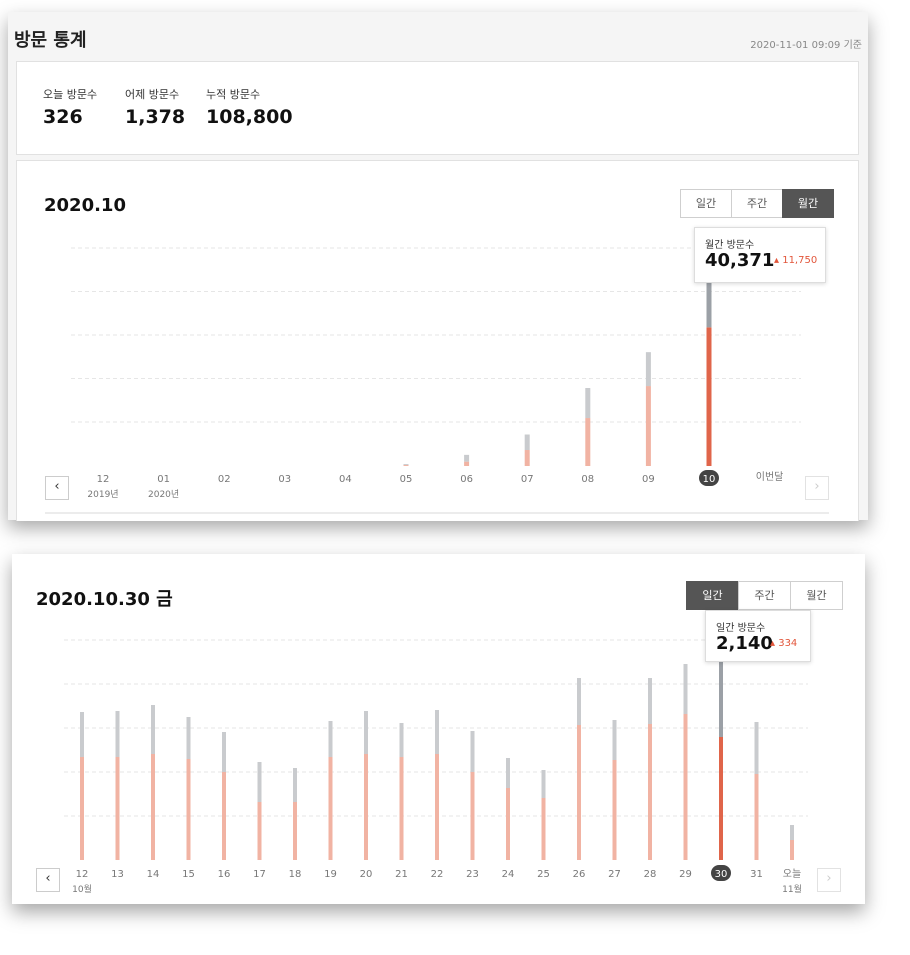 The height and width of the screenshot is (955, 910). Describe the element at coordinates (472, 874) in the screenshot. I see `tick-label: 23` at that location.